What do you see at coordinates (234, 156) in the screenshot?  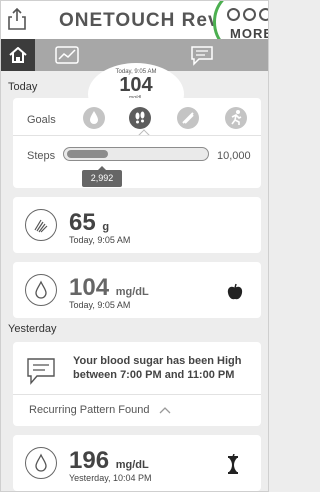 I see `steps-goal-value: 10,000` at bounding box center [234, 156].